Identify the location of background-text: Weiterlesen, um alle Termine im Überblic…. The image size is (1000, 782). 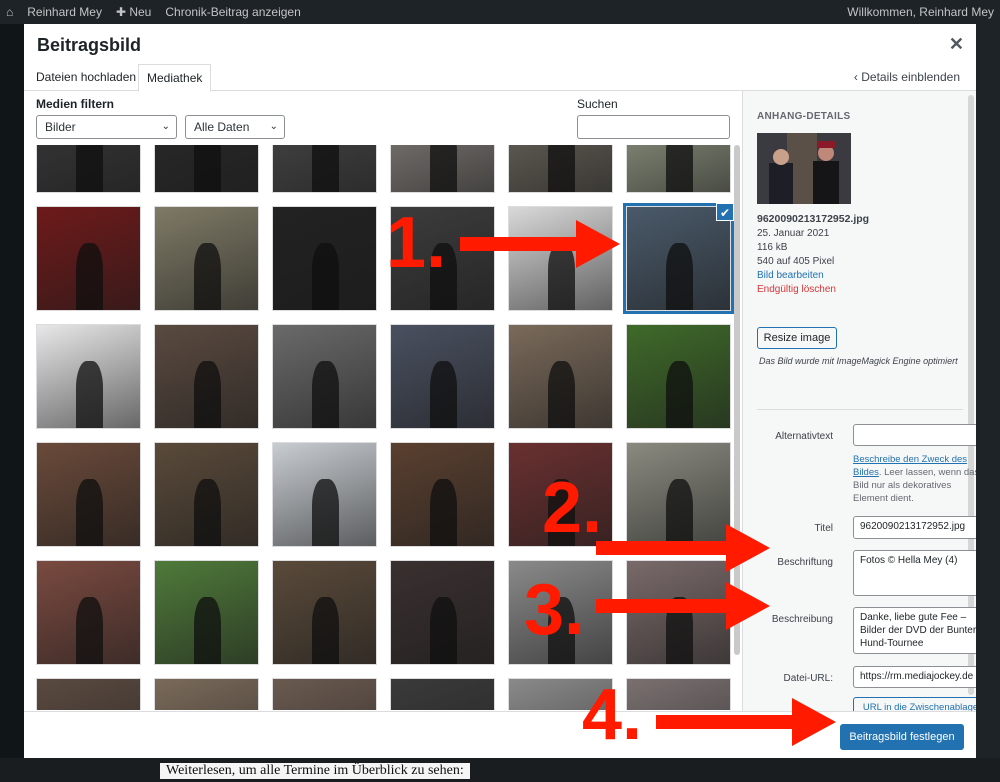
(315, 771).